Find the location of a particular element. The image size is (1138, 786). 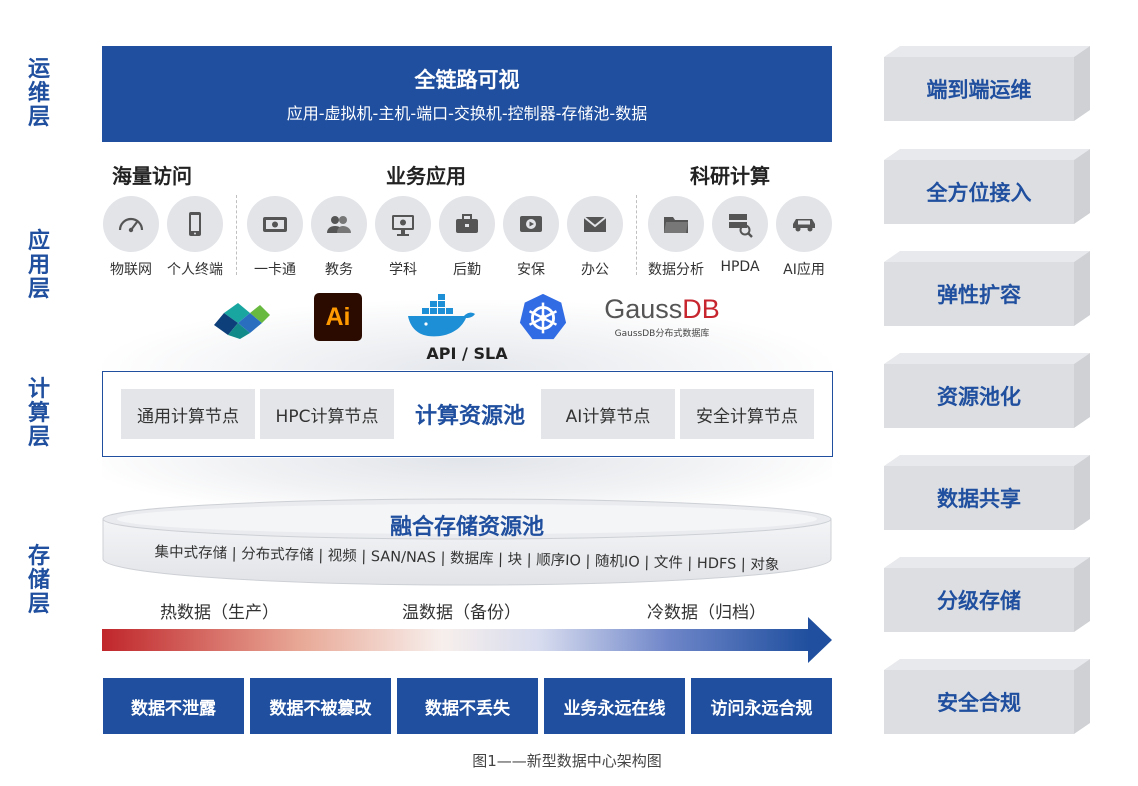

feature-block: 安全合规 is located at coordinates (987, 696).